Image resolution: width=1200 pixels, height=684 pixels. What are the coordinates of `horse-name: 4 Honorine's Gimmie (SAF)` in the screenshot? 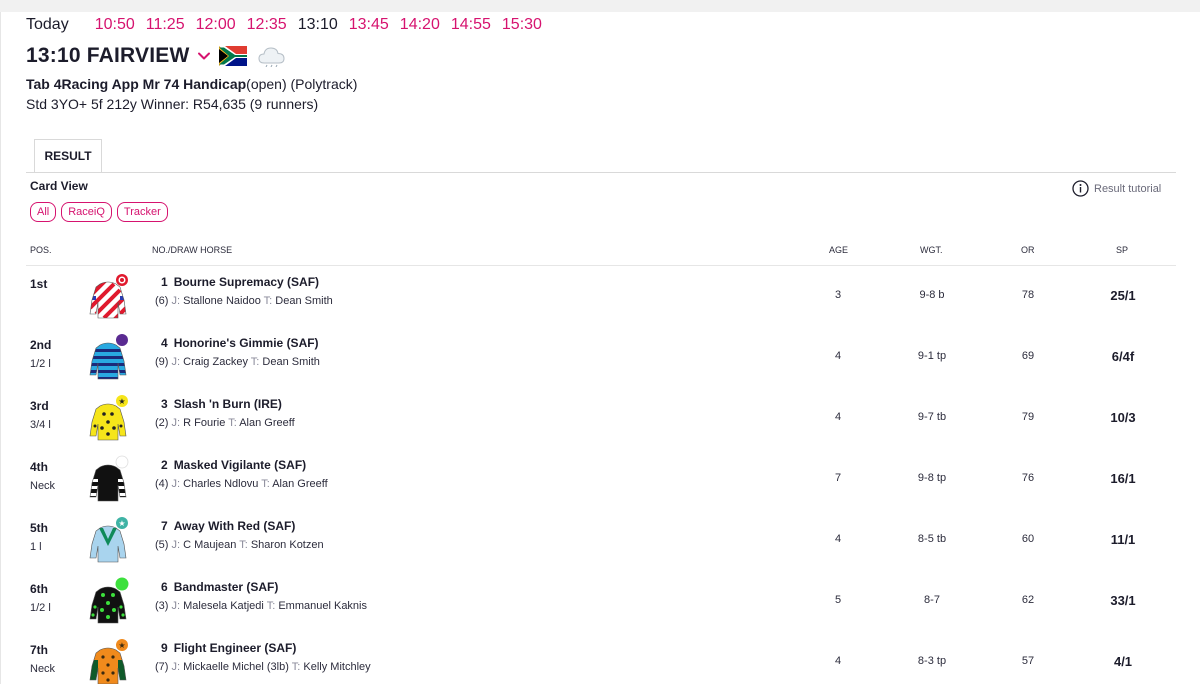 It's located at (240, 343).